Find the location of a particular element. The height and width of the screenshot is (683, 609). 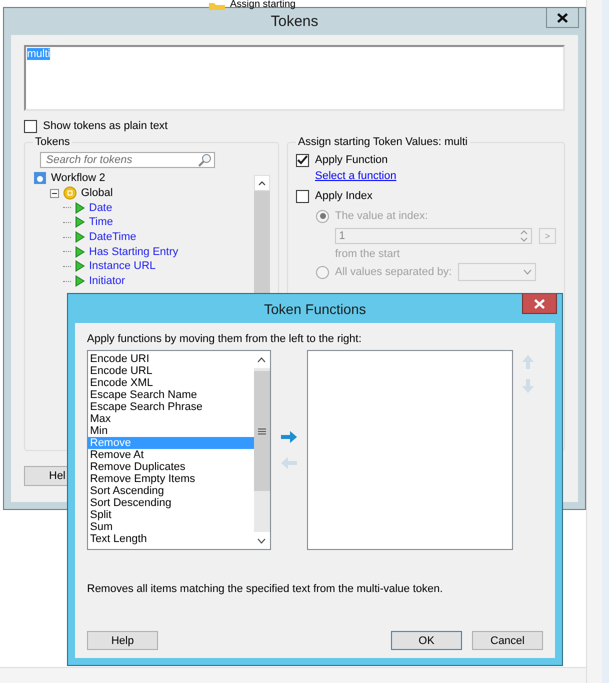

checkbox-label: Apply Index is located at coordinates (343, 196).